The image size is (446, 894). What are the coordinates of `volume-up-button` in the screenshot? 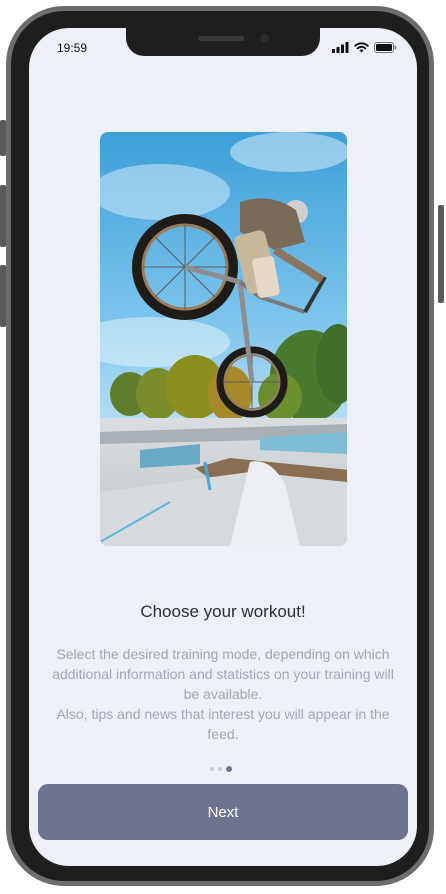 It's located at (3, 216).